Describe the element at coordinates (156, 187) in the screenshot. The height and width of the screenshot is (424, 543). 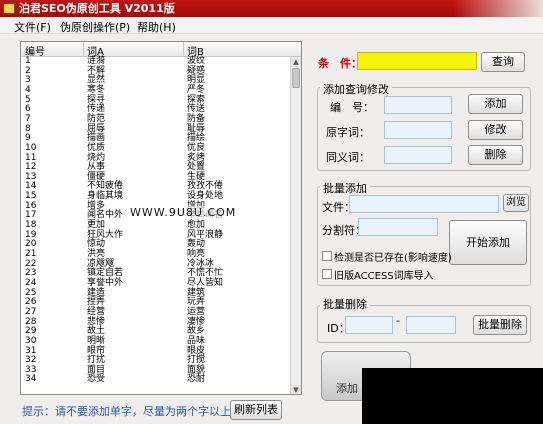
I see `list-row: 14 不知疲倦 孜孜不倦` at that location.